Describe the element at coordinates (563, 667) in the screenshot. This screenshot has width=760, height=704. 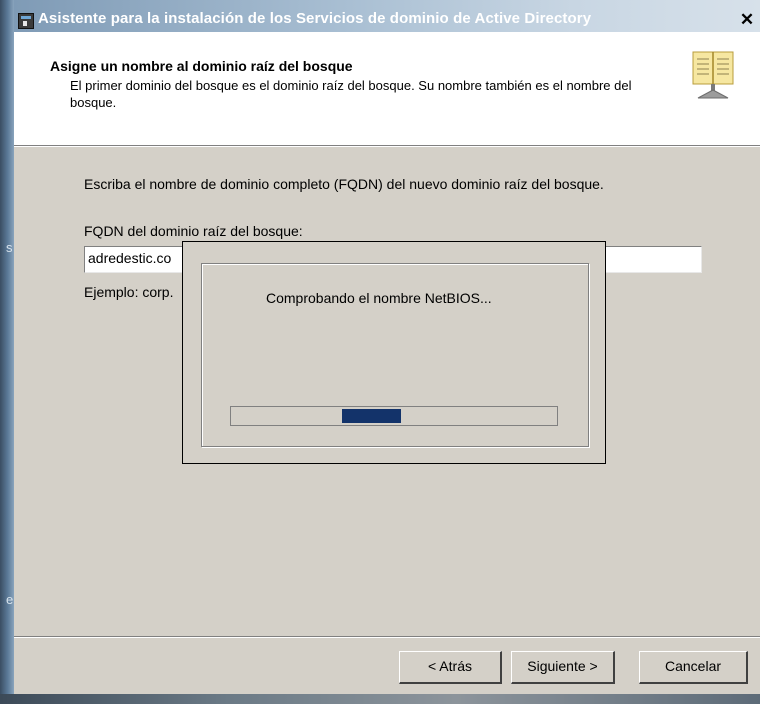
I see `next-button: Siguiente >` at that location.